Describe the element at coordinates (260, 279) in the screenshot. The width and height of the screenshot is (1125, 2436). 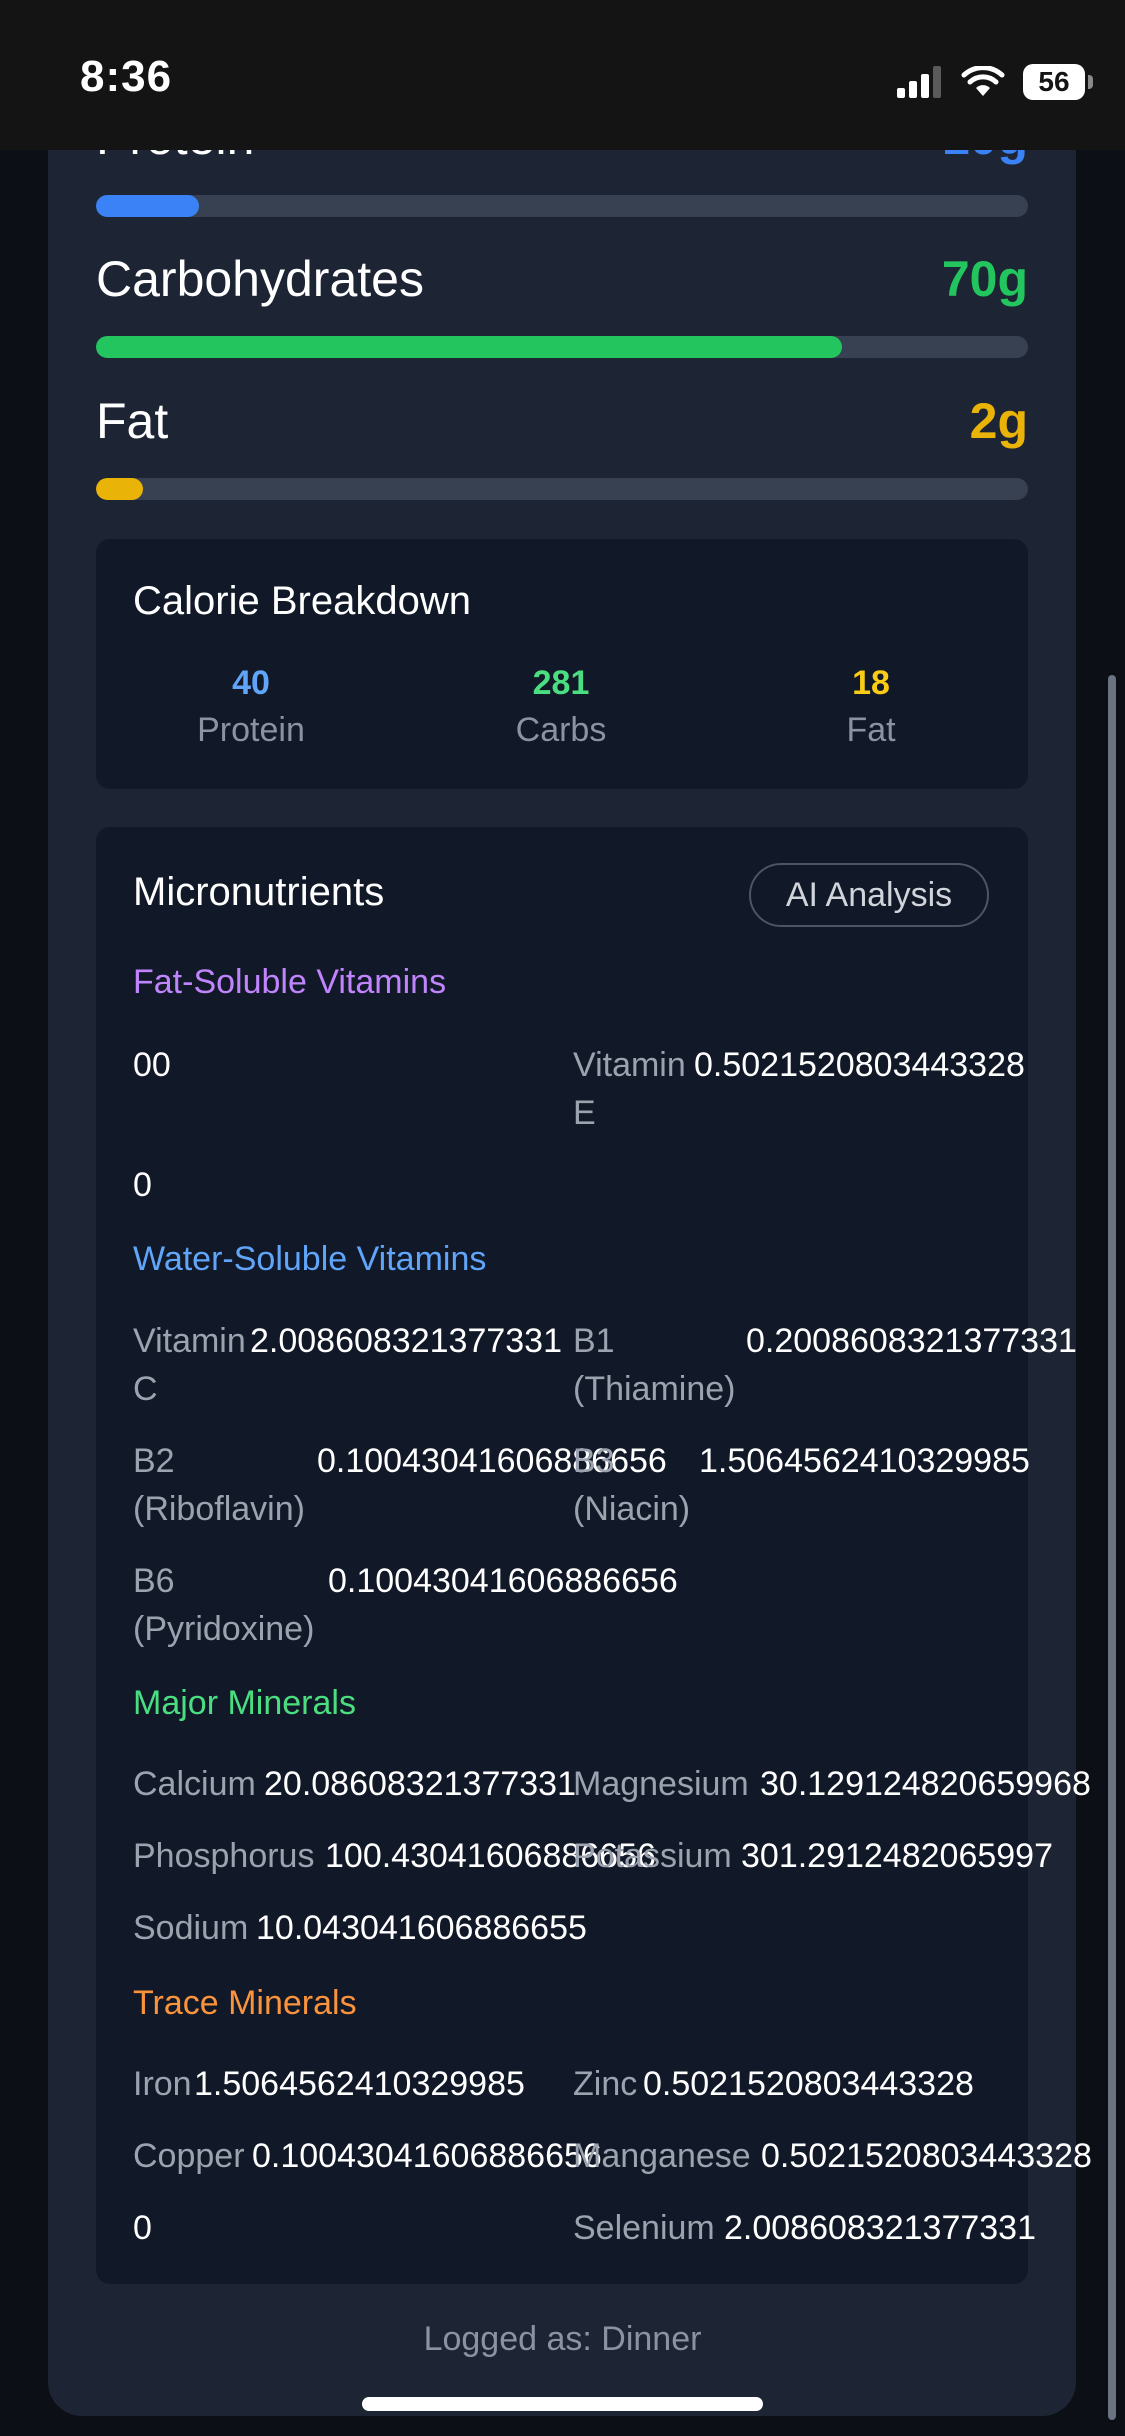
I see `macro-name: Carbohydrates` at that location.